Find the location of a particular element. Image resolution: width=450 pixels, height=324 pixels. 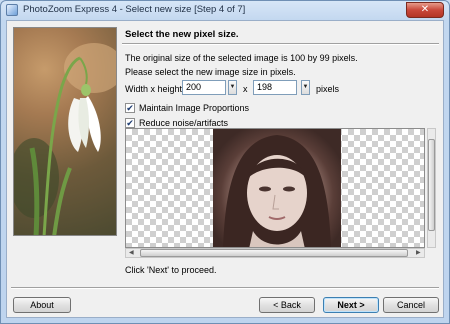

reduce-noise-checkbox: ✔ is located at coordinates (130, 123).